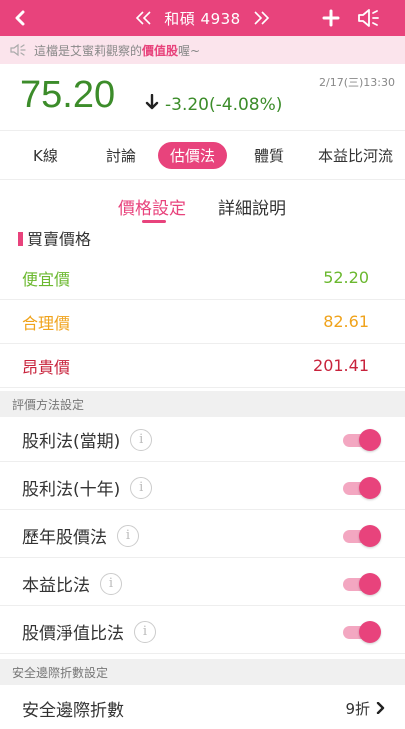  I want to click on top-bar: 和碩 4938, so click(202, 18).